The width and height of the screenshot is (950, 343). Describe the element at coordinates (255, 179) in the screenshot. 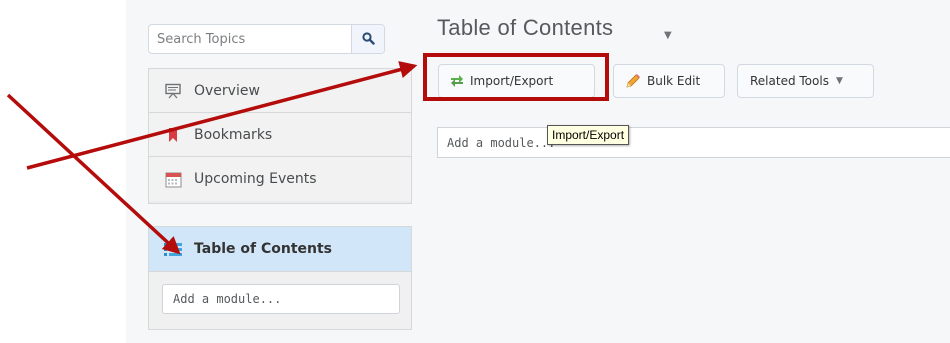

I see `sidebar-item-label: Upcoming Events` at that location.